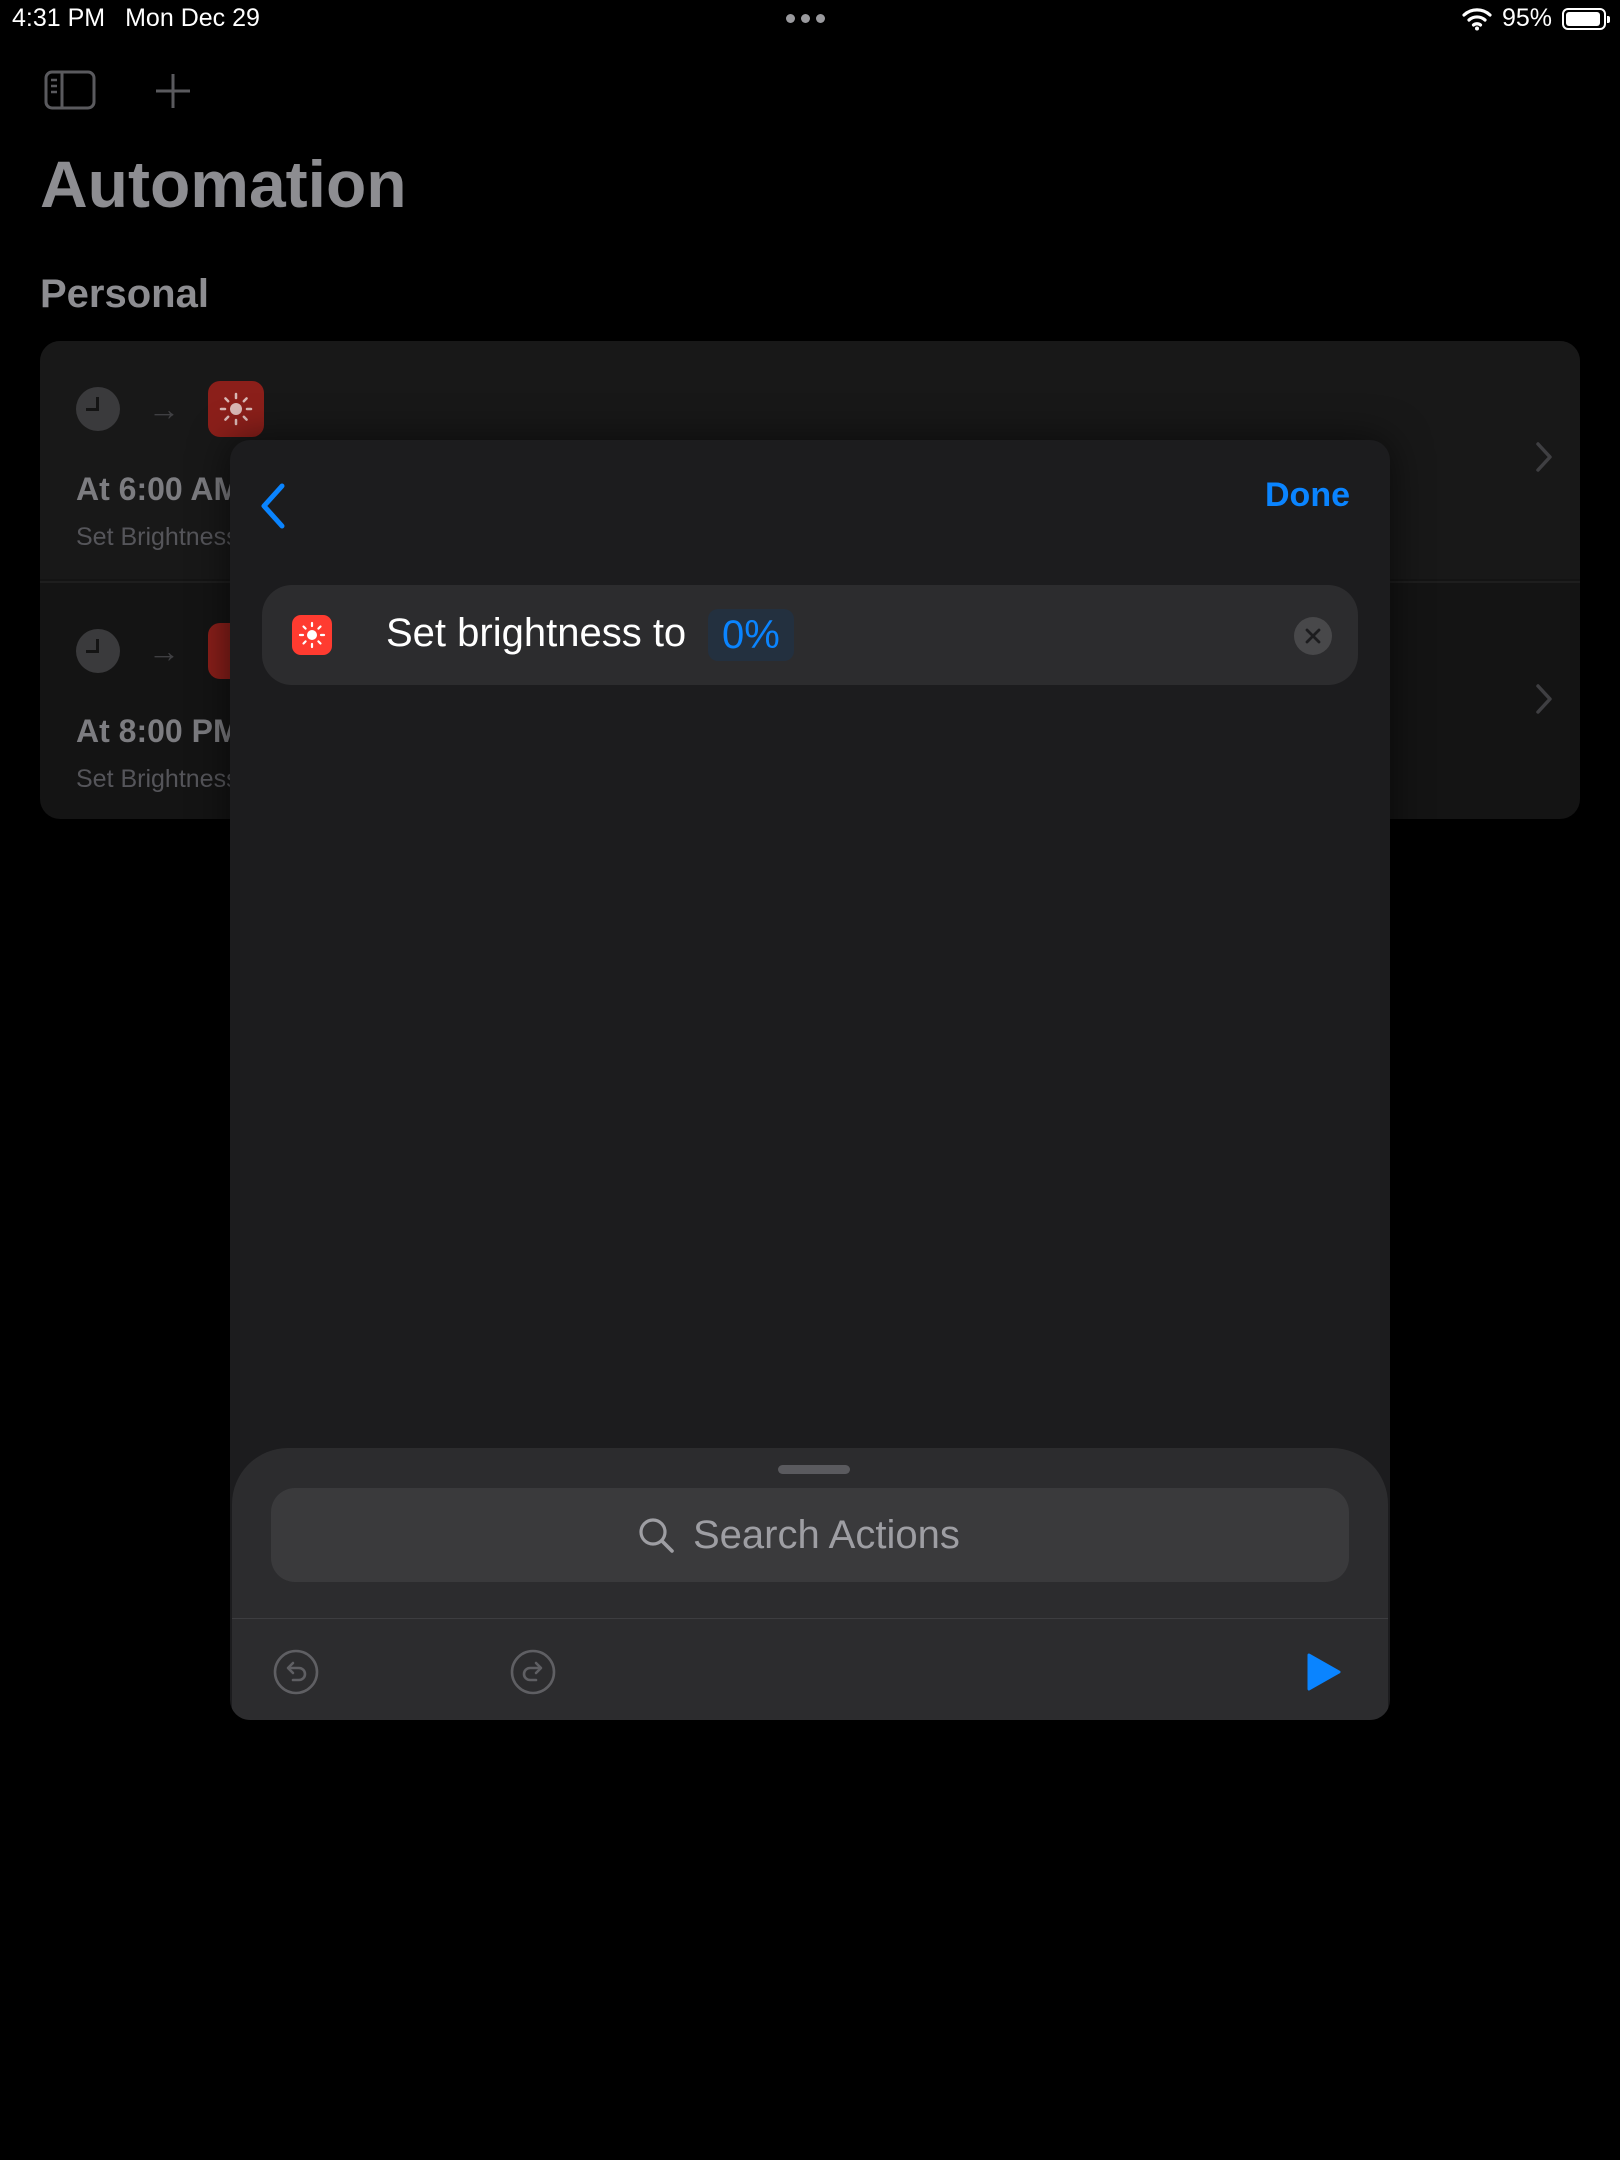  Describe the element at coordinates (810, 1584) in the screenshot. I see `actions-bottom-sheet` at that location.